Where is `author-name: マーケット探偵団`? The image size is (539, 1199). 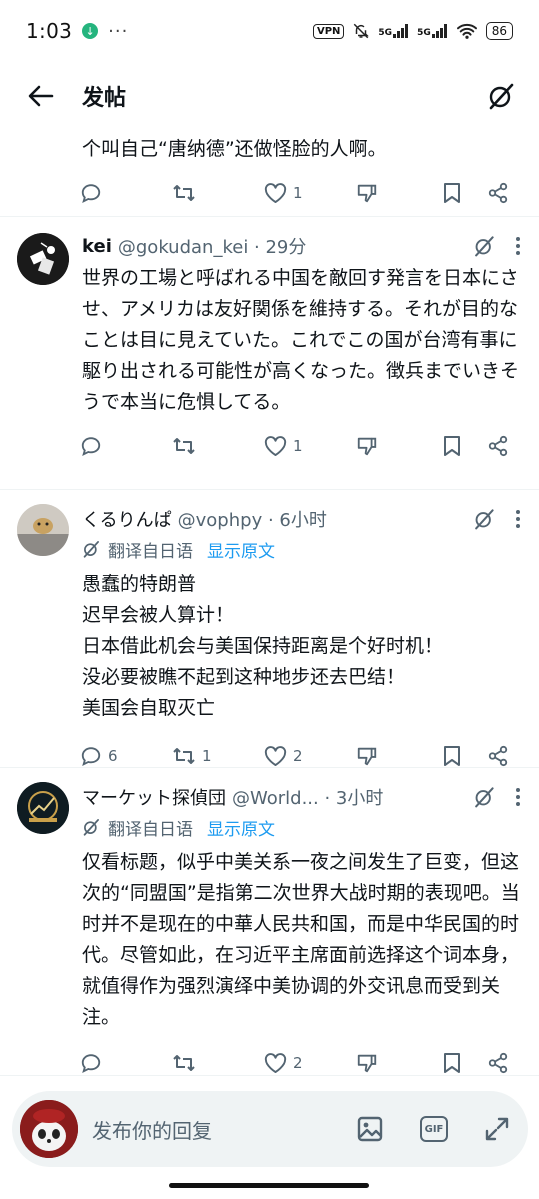
author-name: マーケット探偵団 is located at coordinates (154, 797).